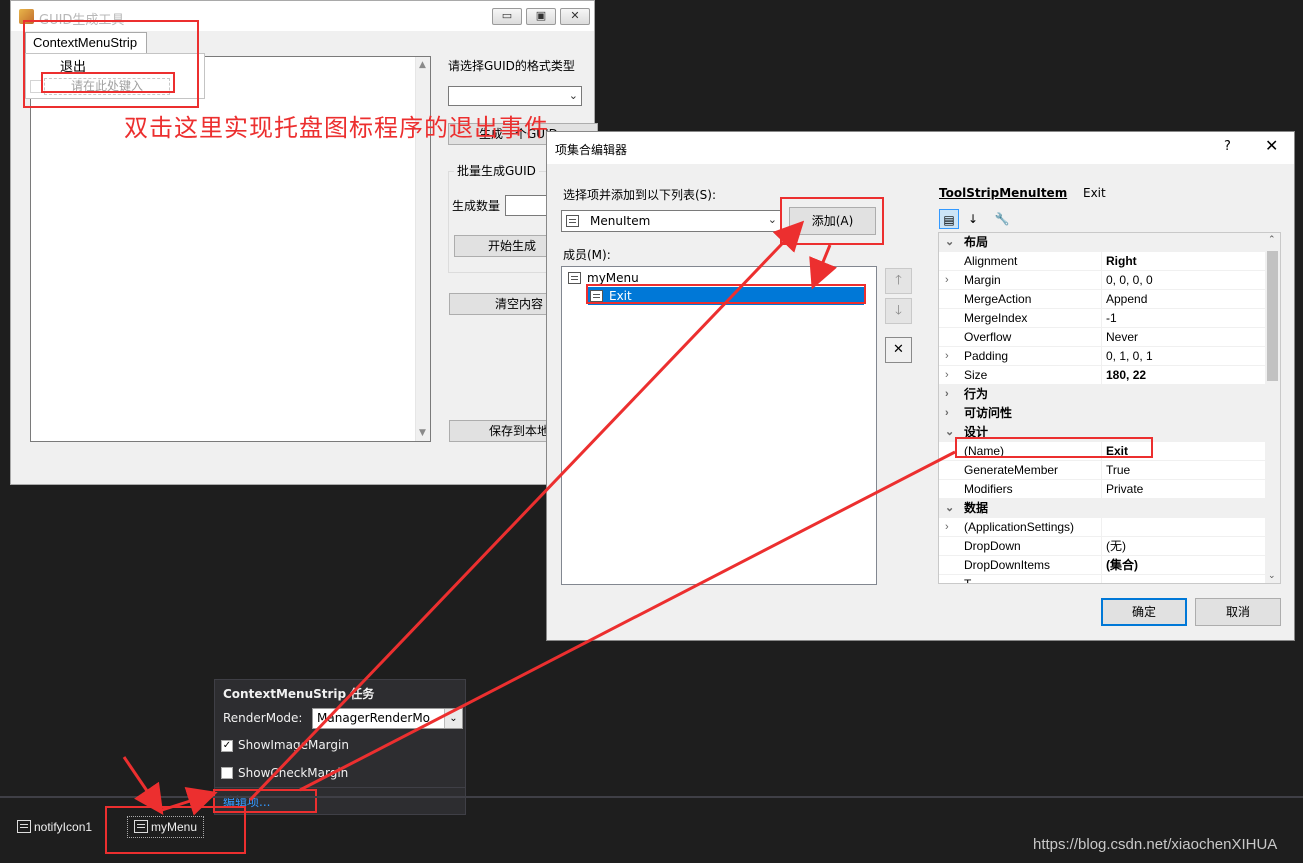  Describe the element at coordinates (189, 801) in the screenshot. I see `arrow-to-edit-items` at that location.